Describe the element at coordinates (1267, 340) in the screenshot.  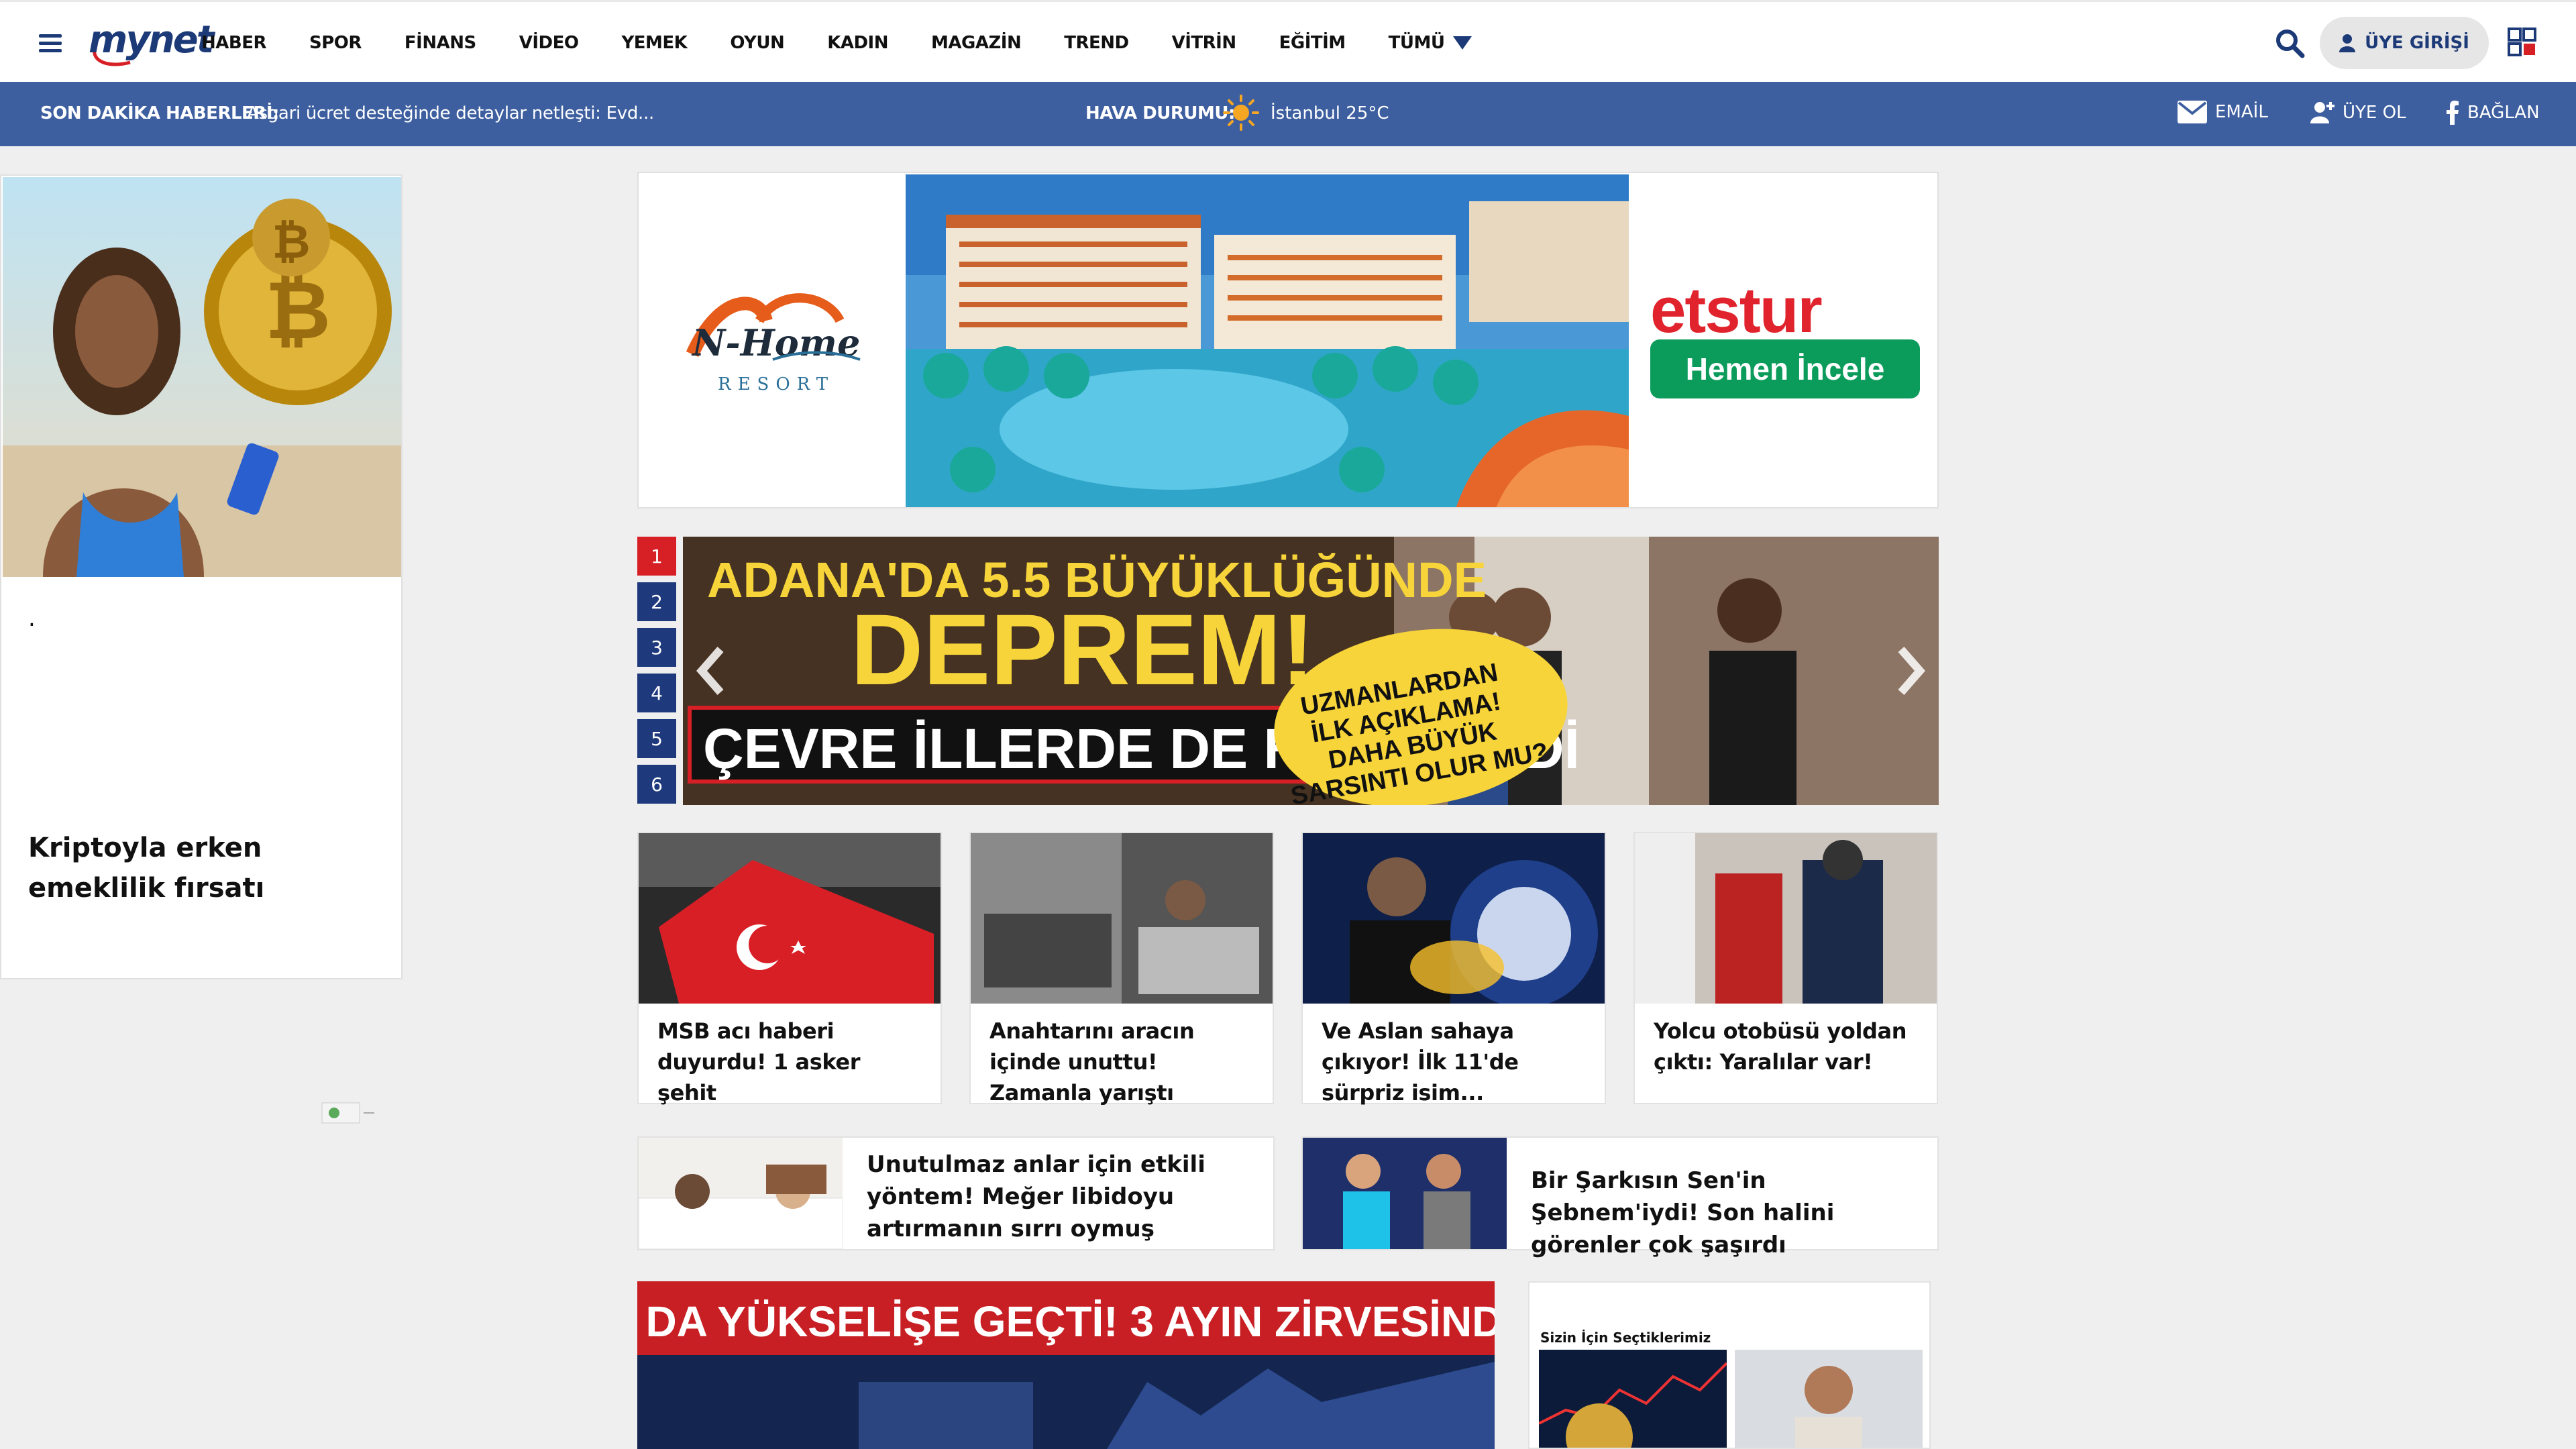
I see `hotel-photo` at that location.